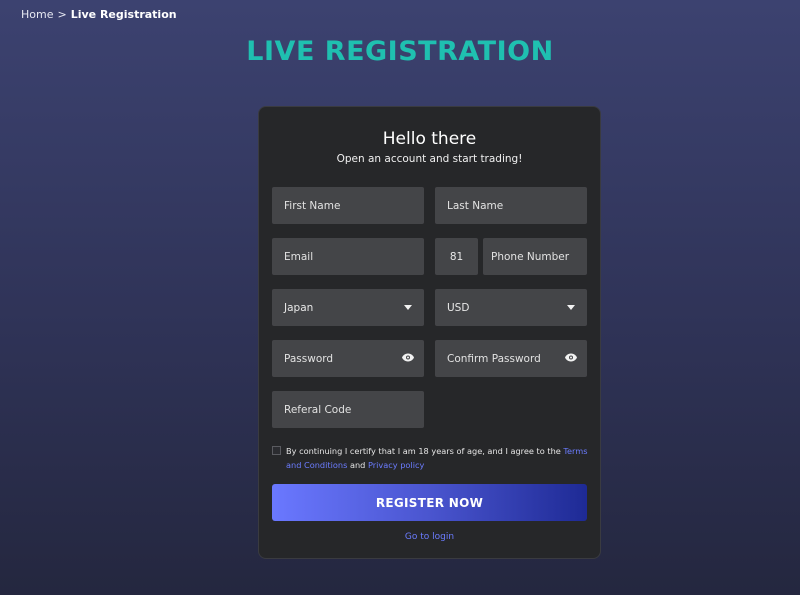  Describe the element at coordinates (348, 409) in the screenshot. I see `referral-code-input` at that location.